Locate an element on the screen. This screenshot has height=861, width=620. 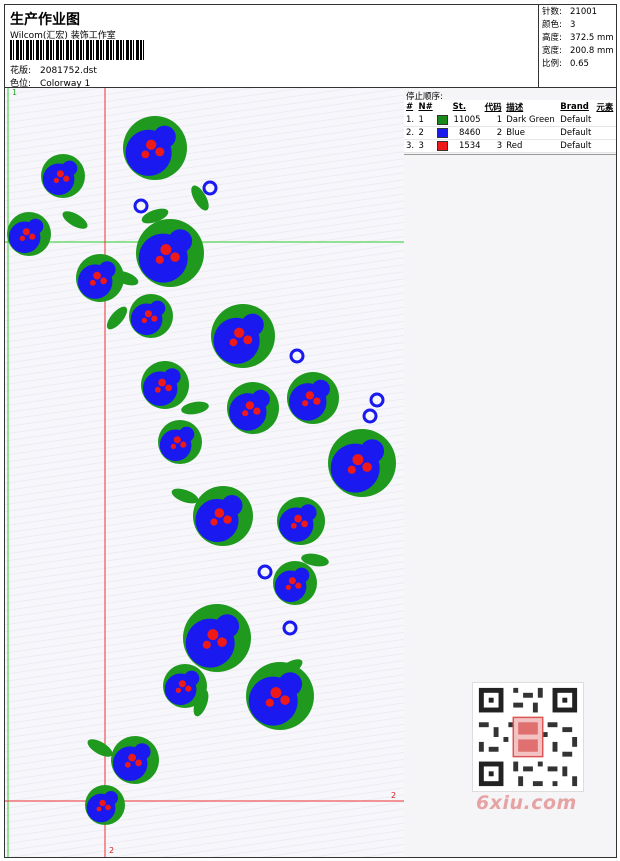
table-row: 1. 1 11005 1 Dark Green Default is located at coordinates (510, 120).